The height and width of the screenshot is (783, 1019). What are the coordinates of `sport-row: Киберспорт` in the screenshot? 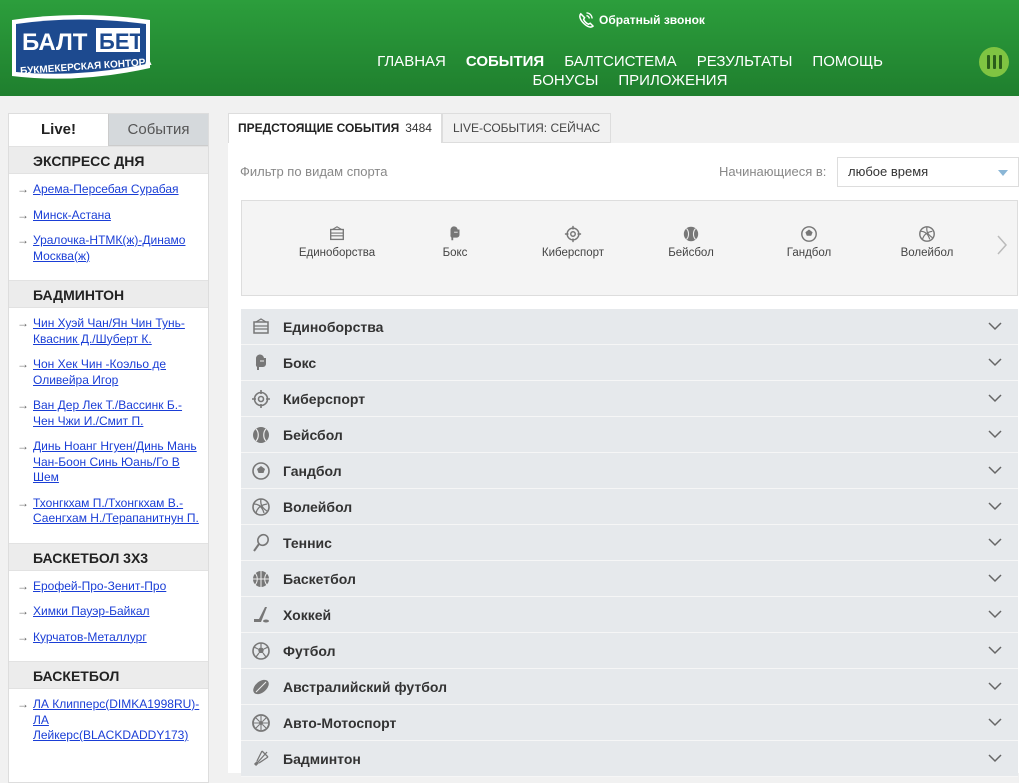 It's located at (629, 399).